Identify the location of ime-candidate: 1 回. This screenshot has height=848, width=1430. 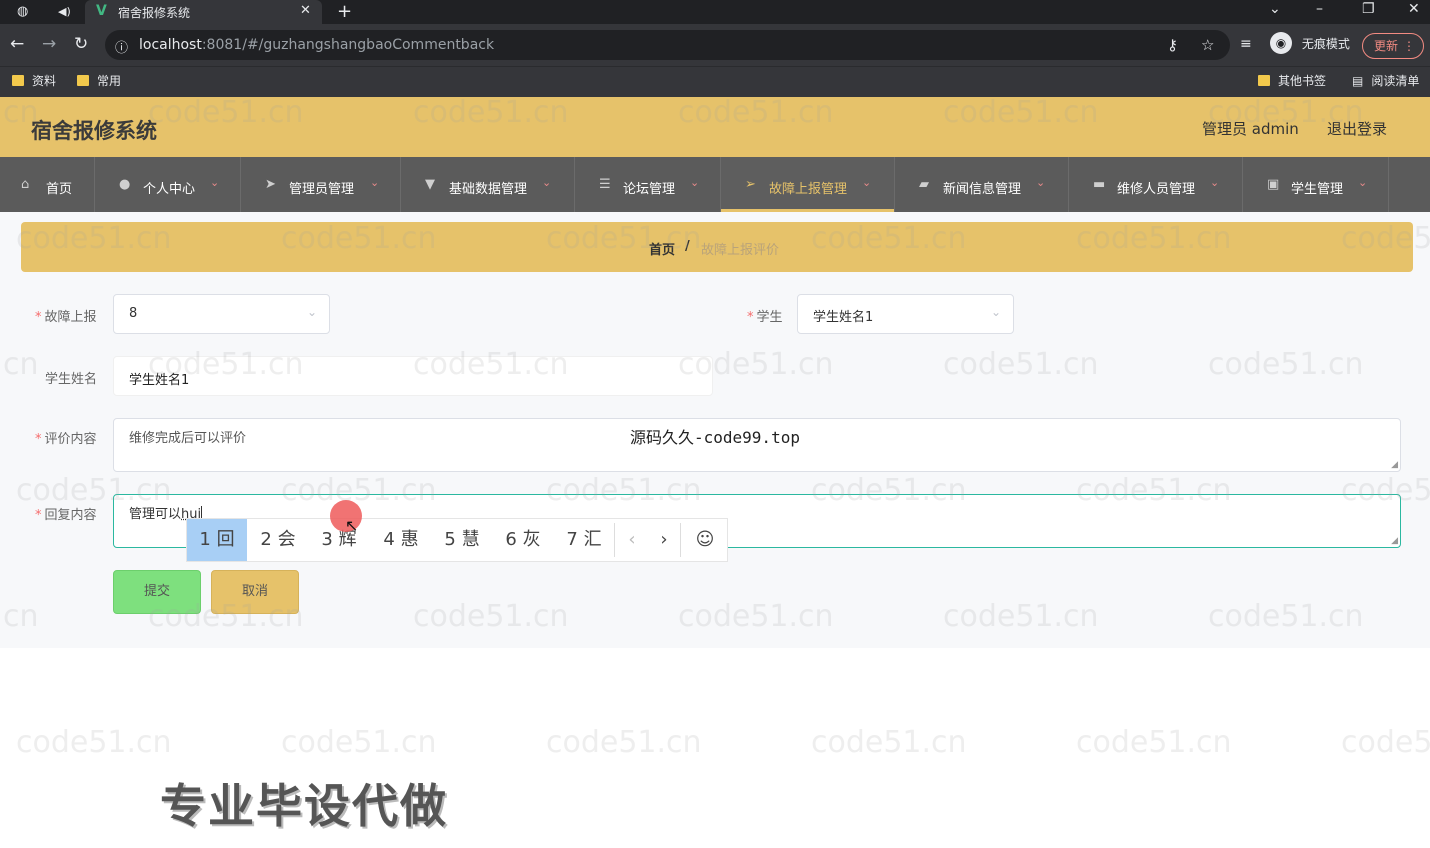
(217, 540).